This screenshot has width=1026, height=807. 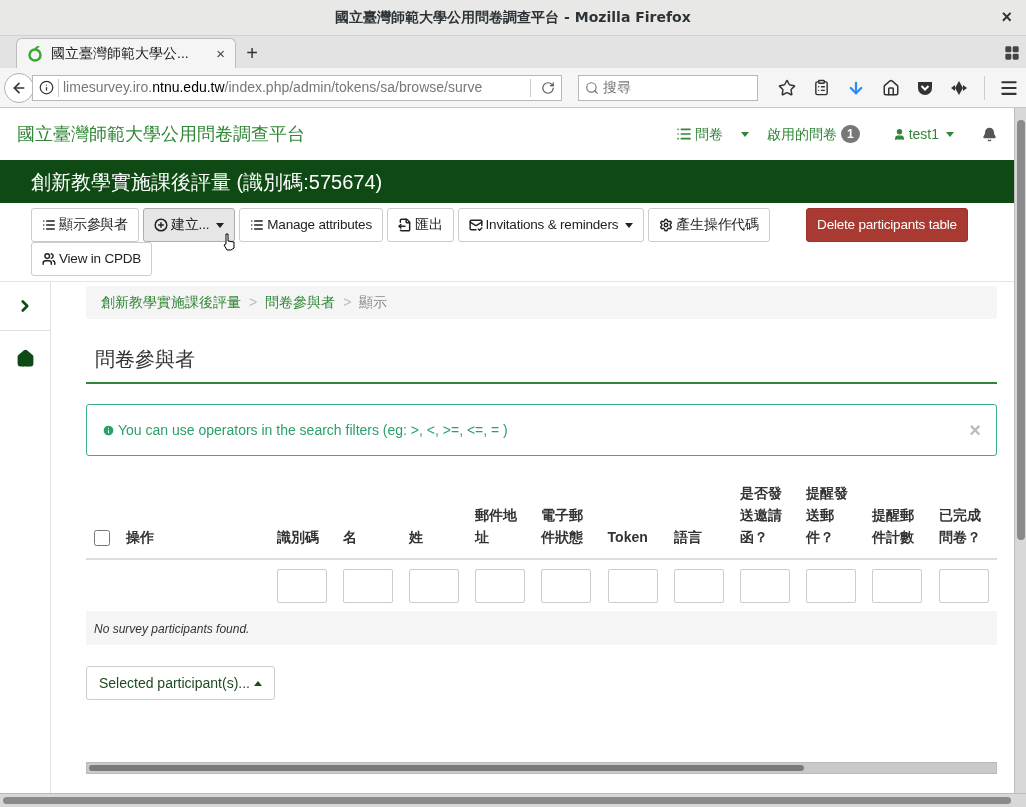 I want to click on new-tab-button: +, so click(x=252, y=53).